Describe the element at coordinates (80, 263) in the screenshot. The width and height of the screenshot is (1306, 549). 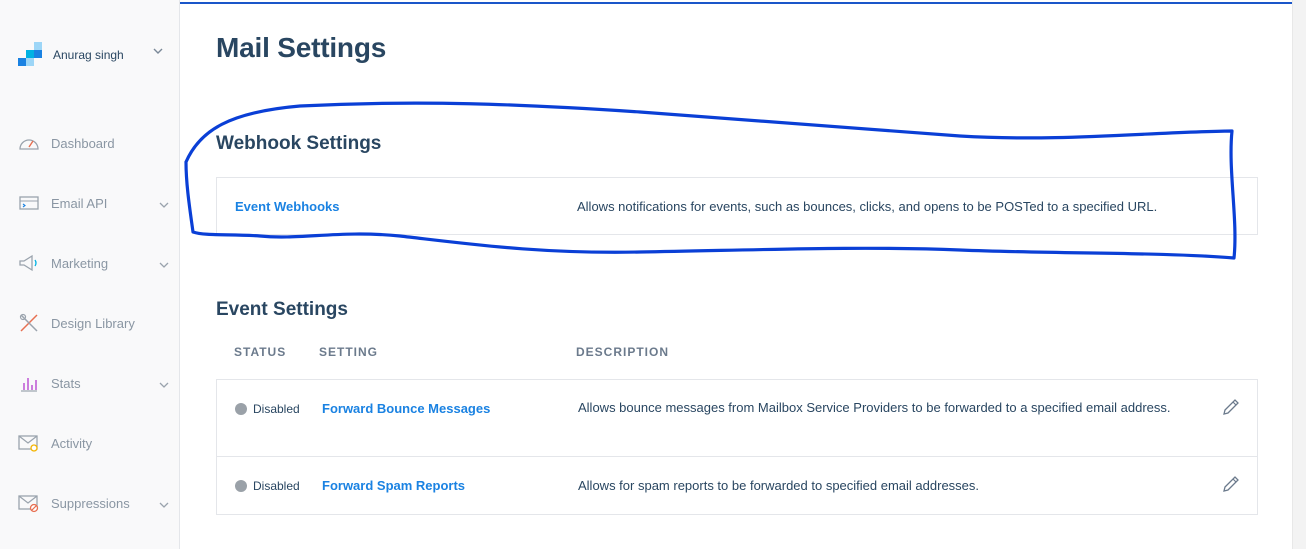
I see `sidebar-item-label: Marketing` at that location.